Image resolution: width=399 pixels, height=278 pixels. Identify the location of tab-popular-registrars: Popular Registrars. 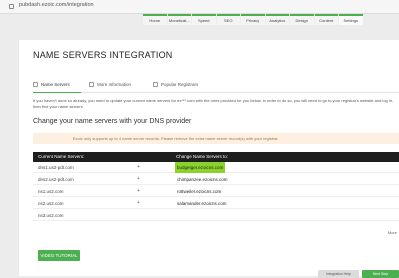
(175, 84).